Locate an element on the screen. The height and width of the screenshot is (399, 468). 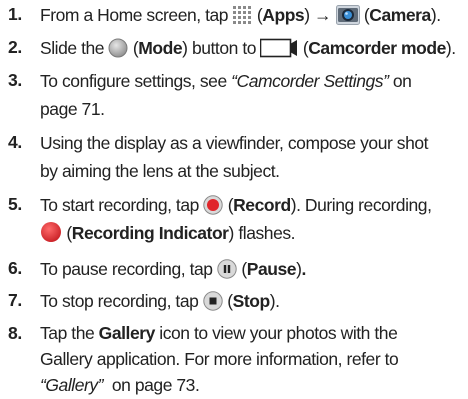
gallery-label: Gallery is located at coordinates (127, 333).